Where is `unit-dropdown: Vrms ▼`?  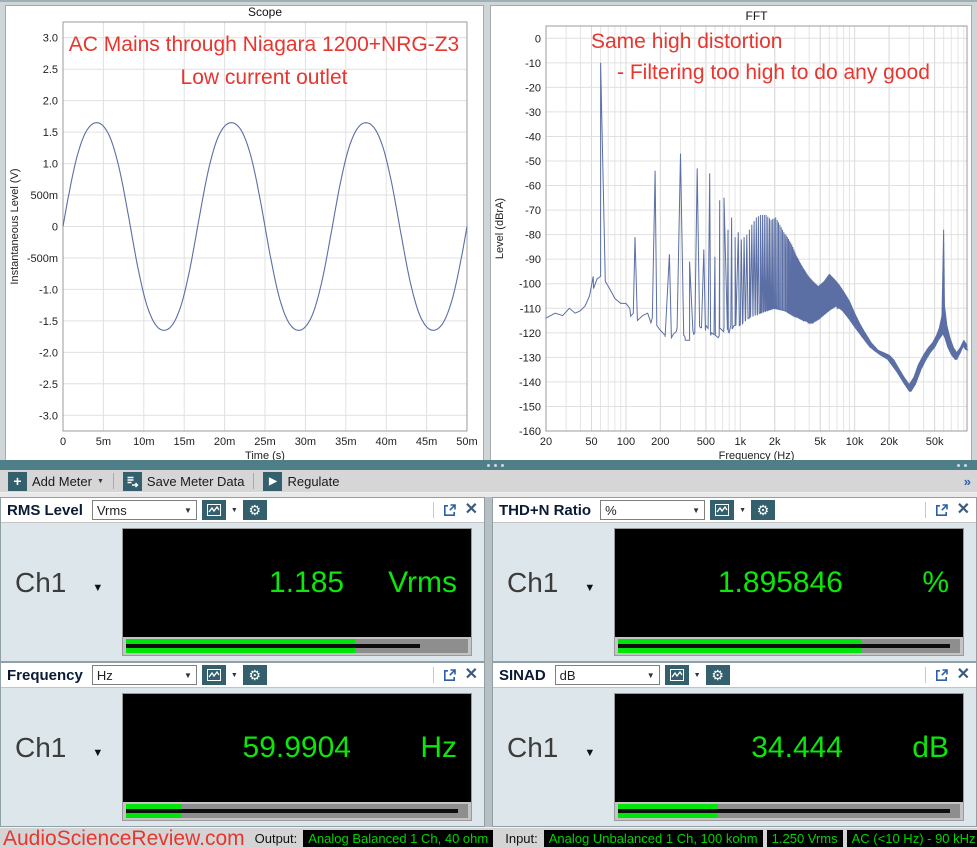
unit-dropdown: Vrms ▼ is located at coordinates (144, 510).